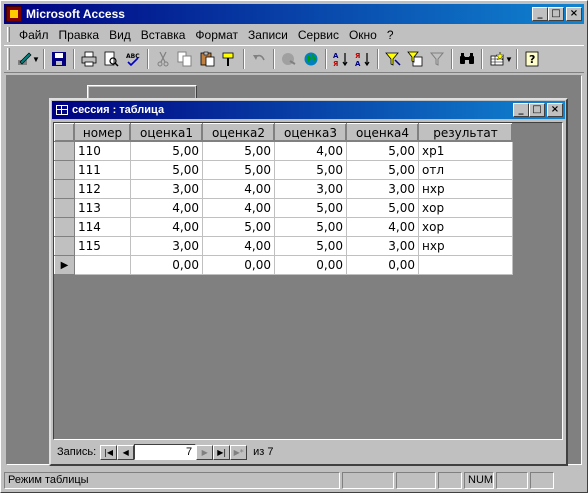 The height and width of the screenshot is (493, 588). I want to click on horizontal-scroll-area, so click(422, 452).